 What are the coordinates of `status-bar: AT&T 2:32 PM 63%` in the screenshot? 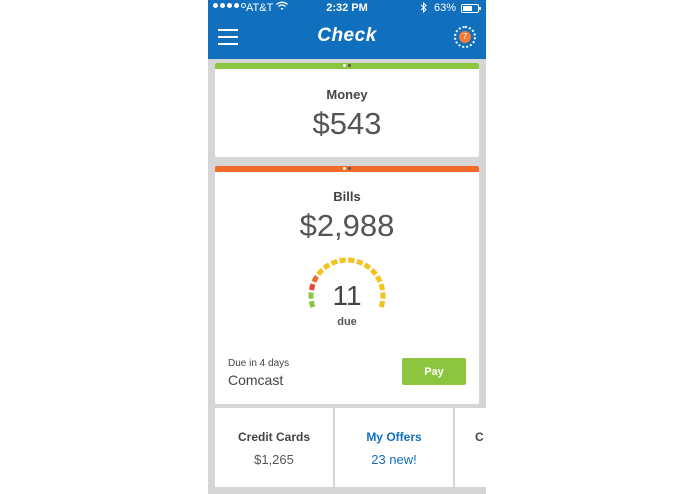 It's located at (347, 8).